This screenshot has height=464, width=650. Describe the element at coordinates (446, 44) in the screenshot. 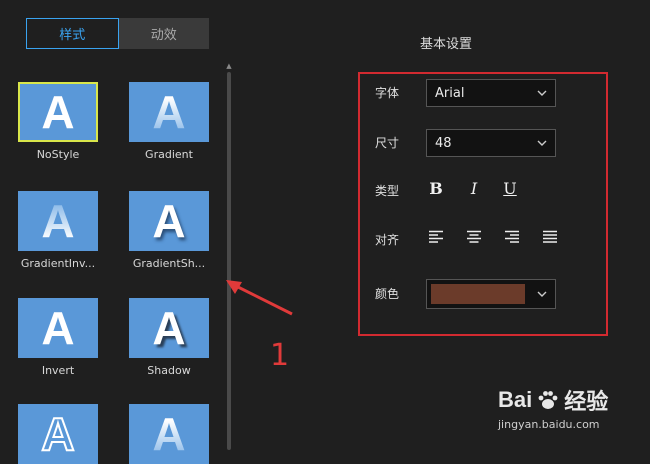

I see `settings-title: 基本设置` at that location.